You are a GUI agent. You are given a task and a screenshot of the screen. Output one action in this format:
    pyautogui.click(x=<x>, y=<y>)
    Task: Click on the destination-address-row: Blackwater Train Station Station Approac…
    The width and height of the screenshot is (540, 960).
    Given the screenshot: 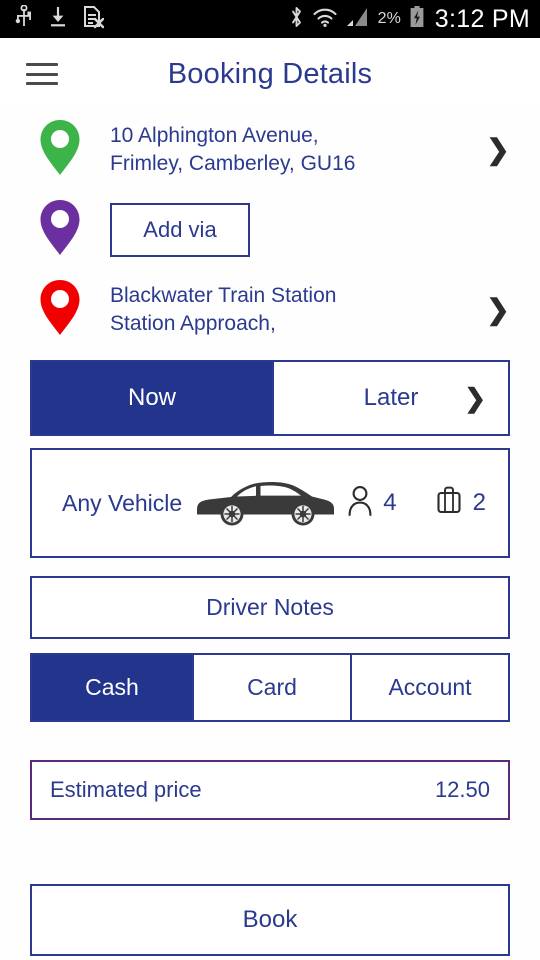 What is the action you would take?
    pyautogui.click(x=270, y=310)
    